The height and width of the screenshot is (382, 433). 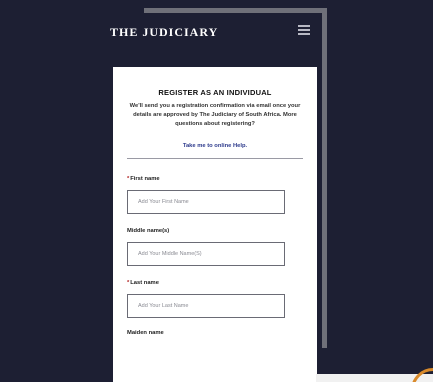 What do you see at coordinates (145, 333) in the screenshot?
I see `maiden-name-label: Maiden name` at bounding box center [145, 333].